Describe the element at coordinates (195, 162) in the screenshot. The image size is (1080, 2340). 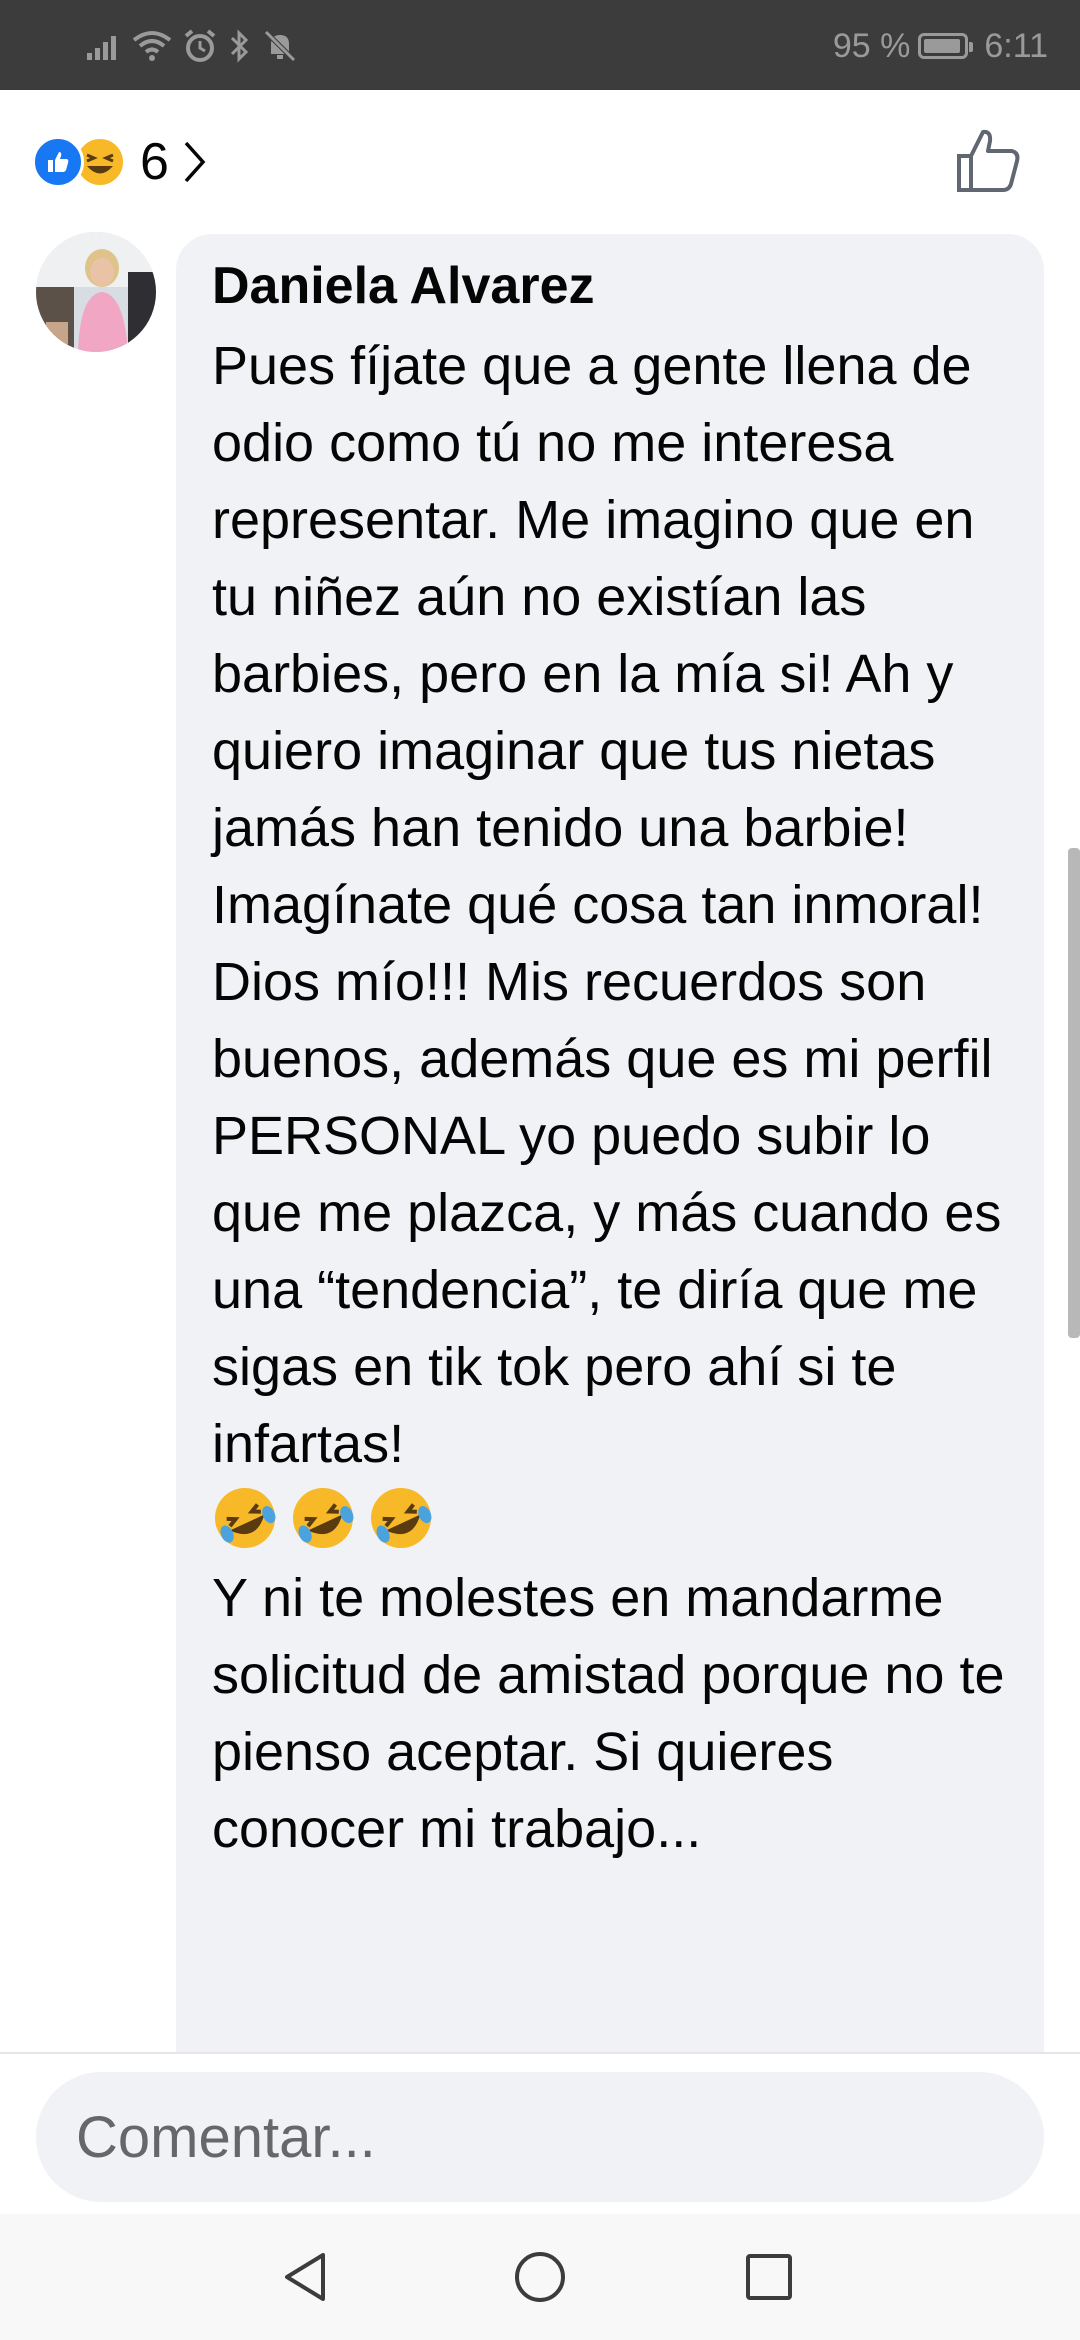
I see `chevron-right-icon` at that location.